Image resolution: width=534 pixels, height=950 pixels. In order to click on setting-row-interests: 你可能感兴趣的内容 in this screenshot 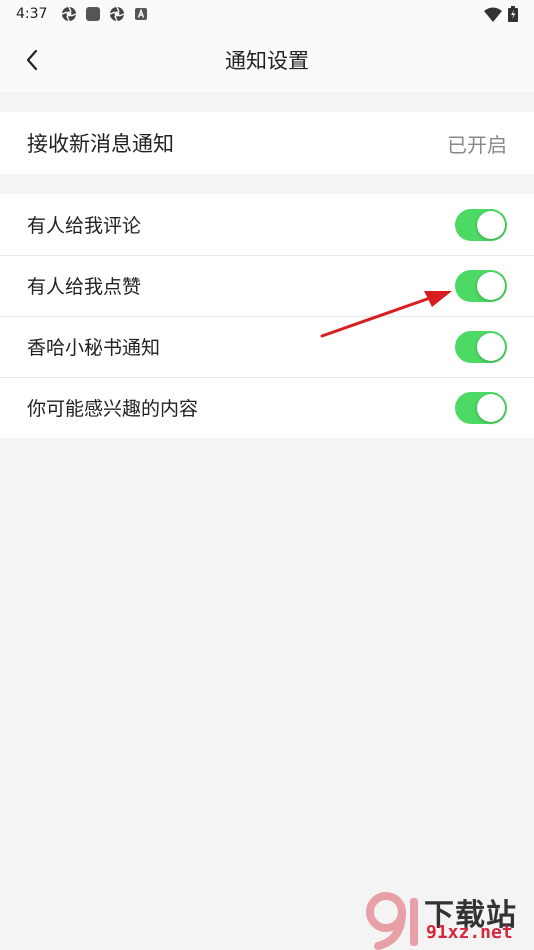, I will do `click(267, 407)`.